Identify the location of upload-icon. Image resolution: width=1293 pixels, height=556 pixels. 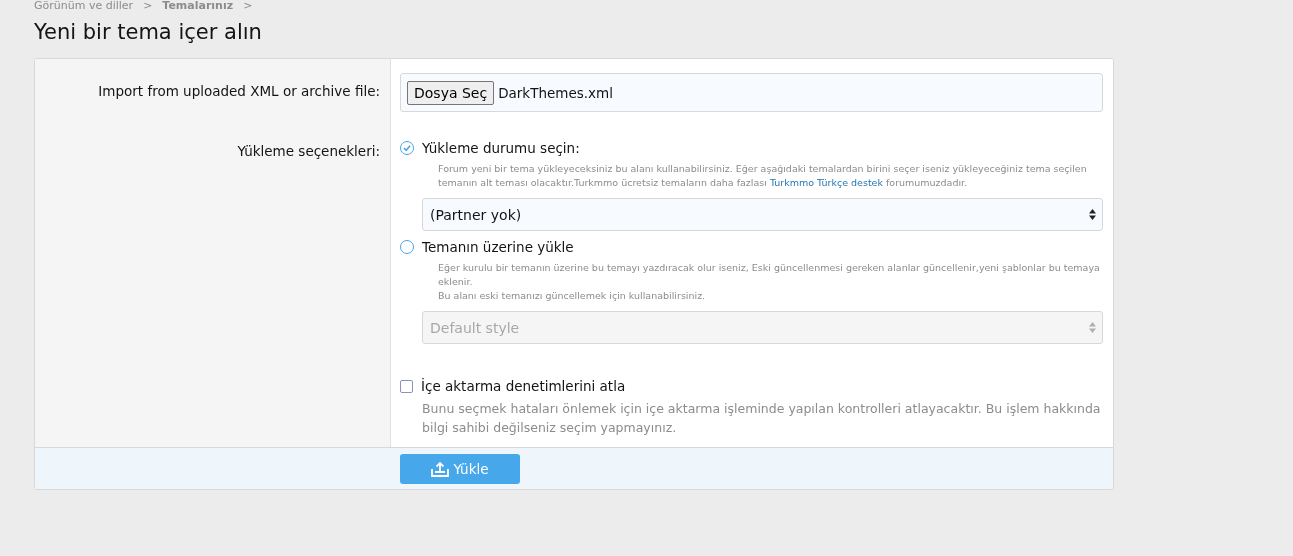
(440, 468).